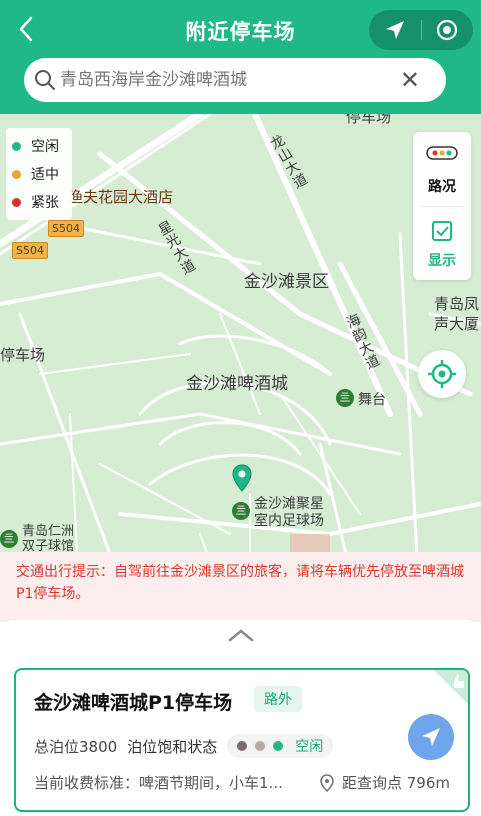 This screenshot has height=816, width=481. Describe the element at coordinates (442, 261) in the screenshot. I see `show-label: 显示` at that location.